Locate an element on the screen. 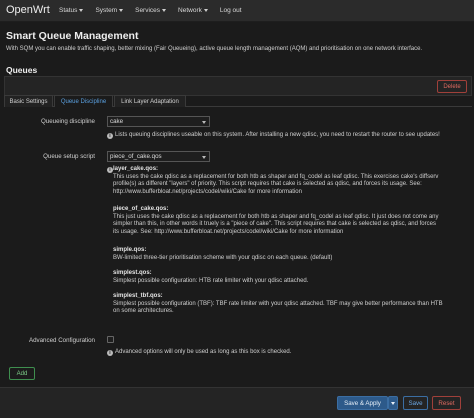 This screenshot has height=418, width=474. save-and-apply-button: Save & Apply is located at coordinates (362, 403).